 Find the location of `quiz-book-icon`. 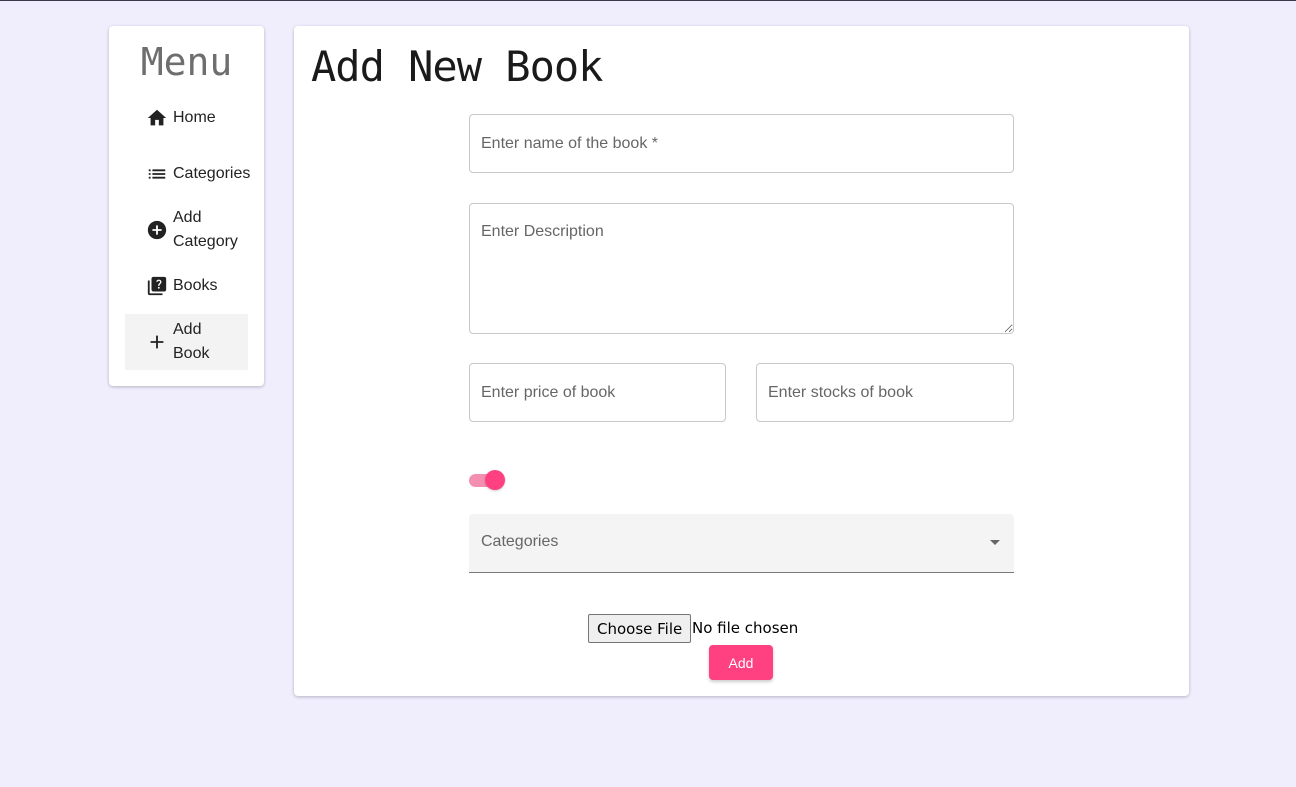

quiz-book-icon is located at coordinates (157, 286).